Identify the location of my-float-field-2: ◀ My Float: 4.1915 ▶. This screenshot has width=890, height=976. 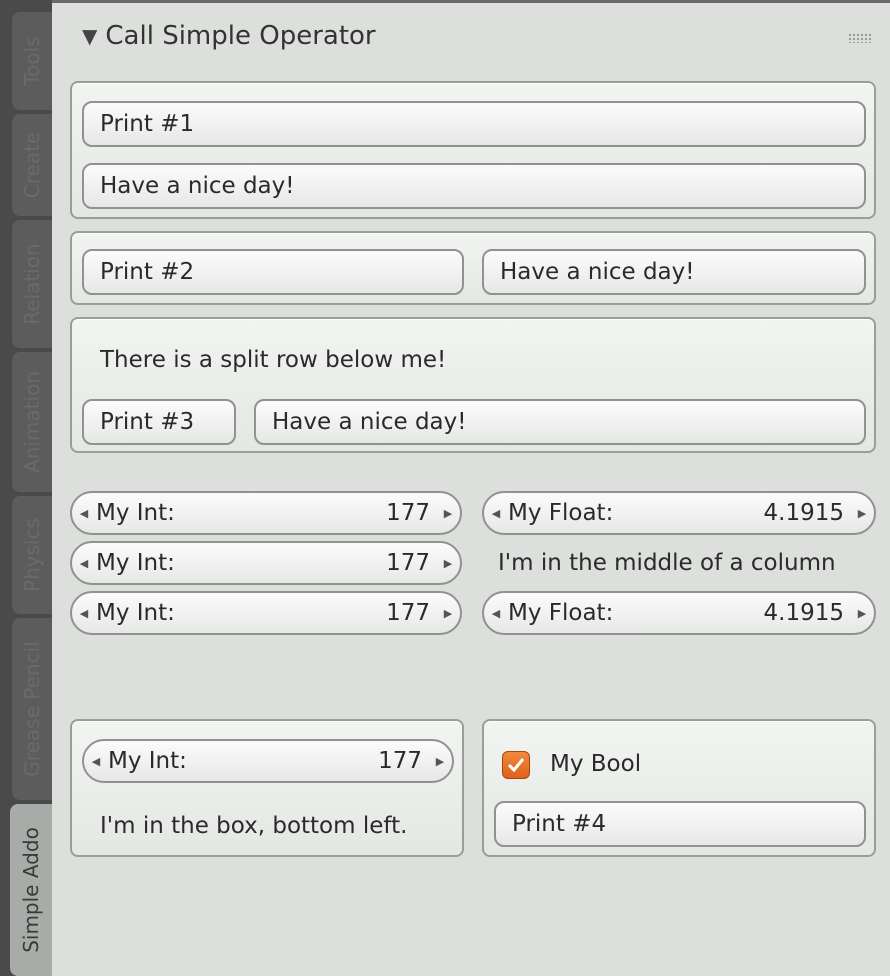
(679, 613).